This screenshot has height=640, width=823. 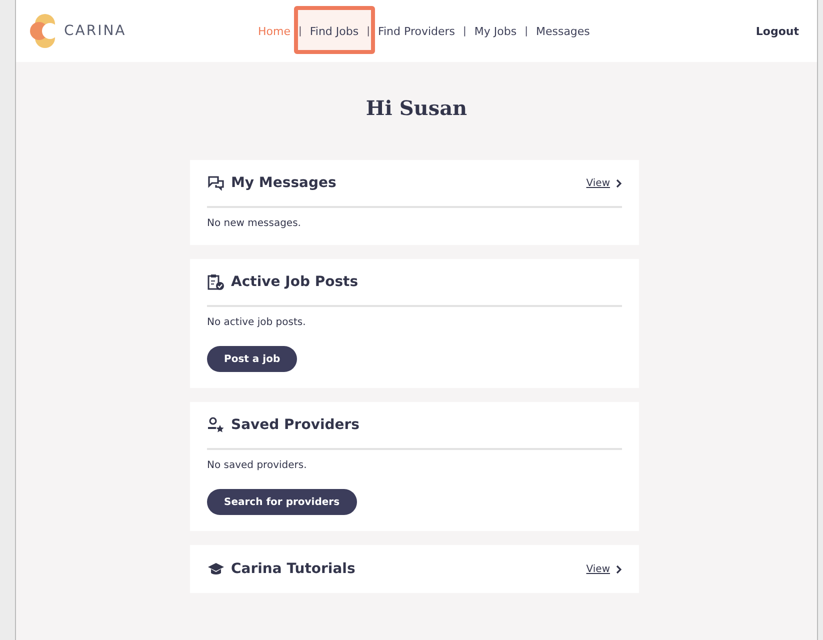 I want to click on card-title: Carina Tutorials, so click(x=293, y=569).